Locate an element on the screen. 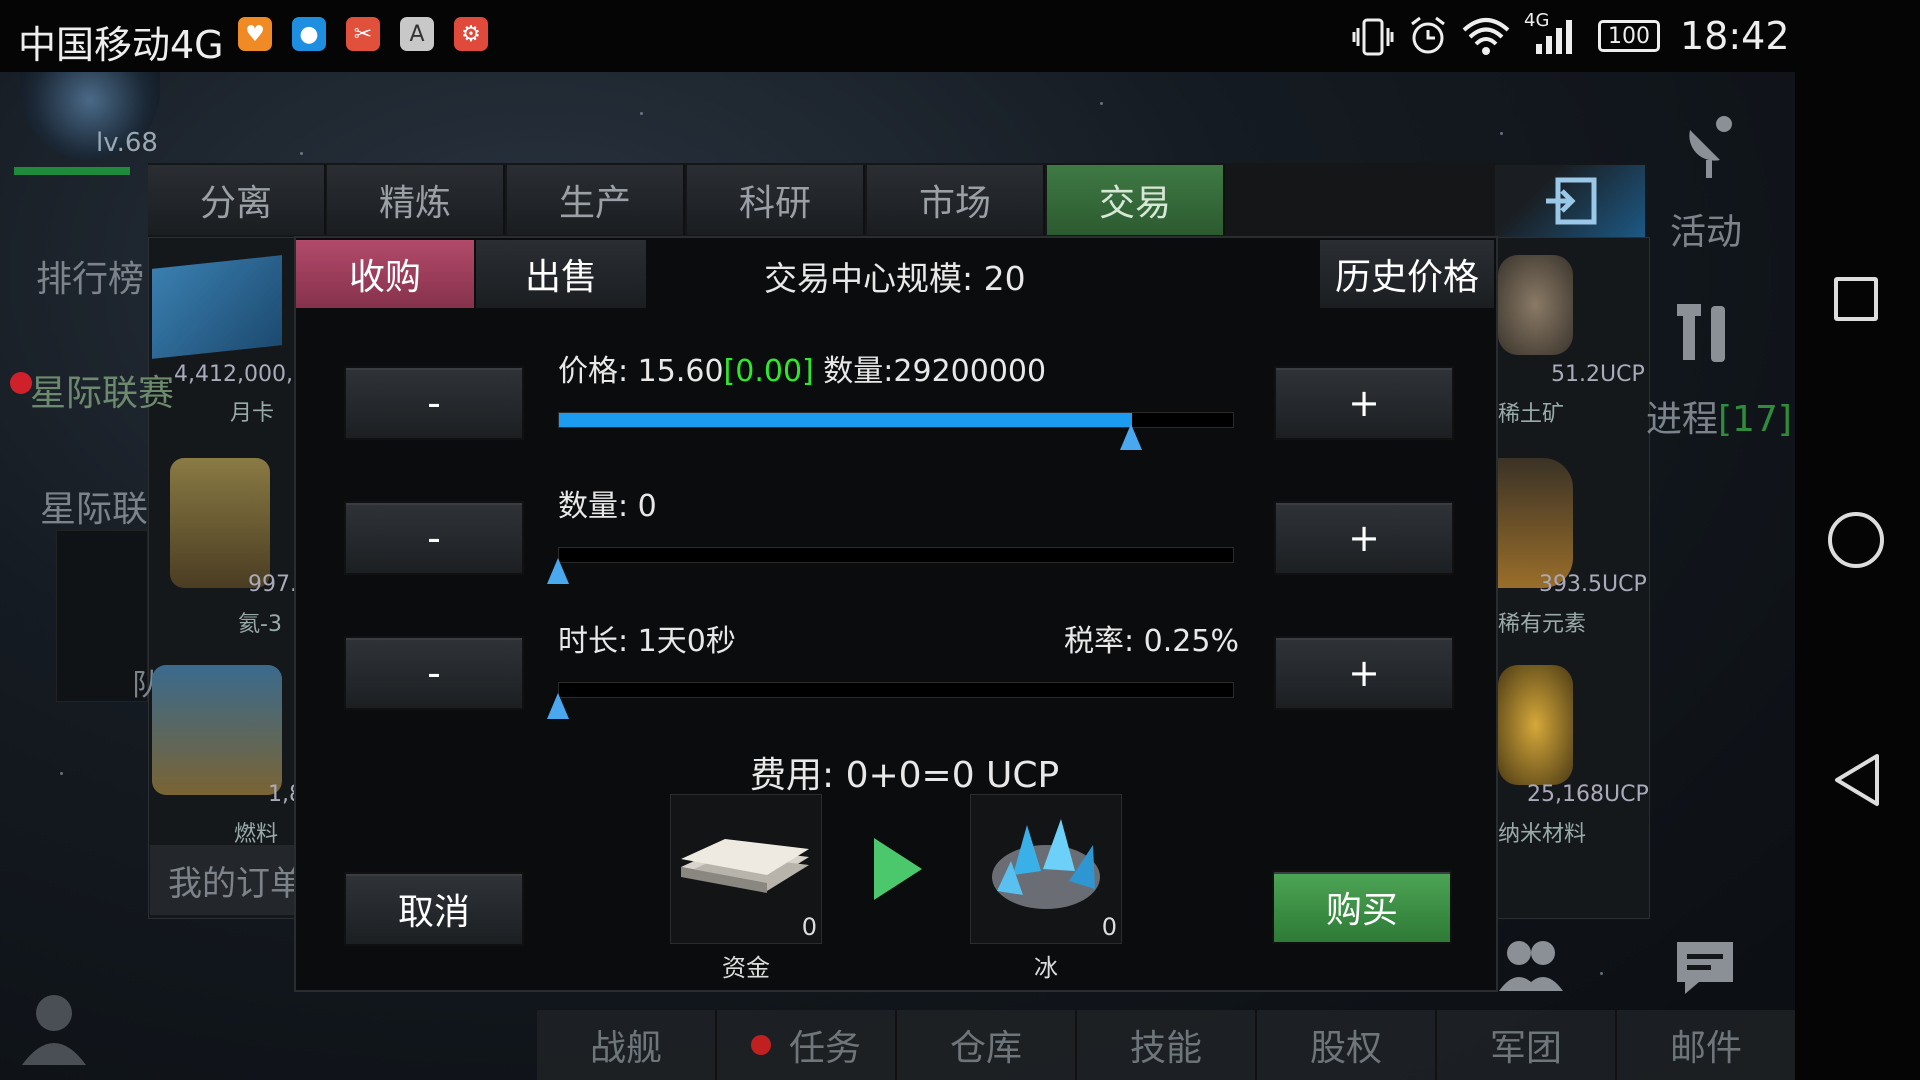 The height and width of the screenshot is (1080, 1920). quantity-label: 数量: 0 is located at coordinates (607, 506).